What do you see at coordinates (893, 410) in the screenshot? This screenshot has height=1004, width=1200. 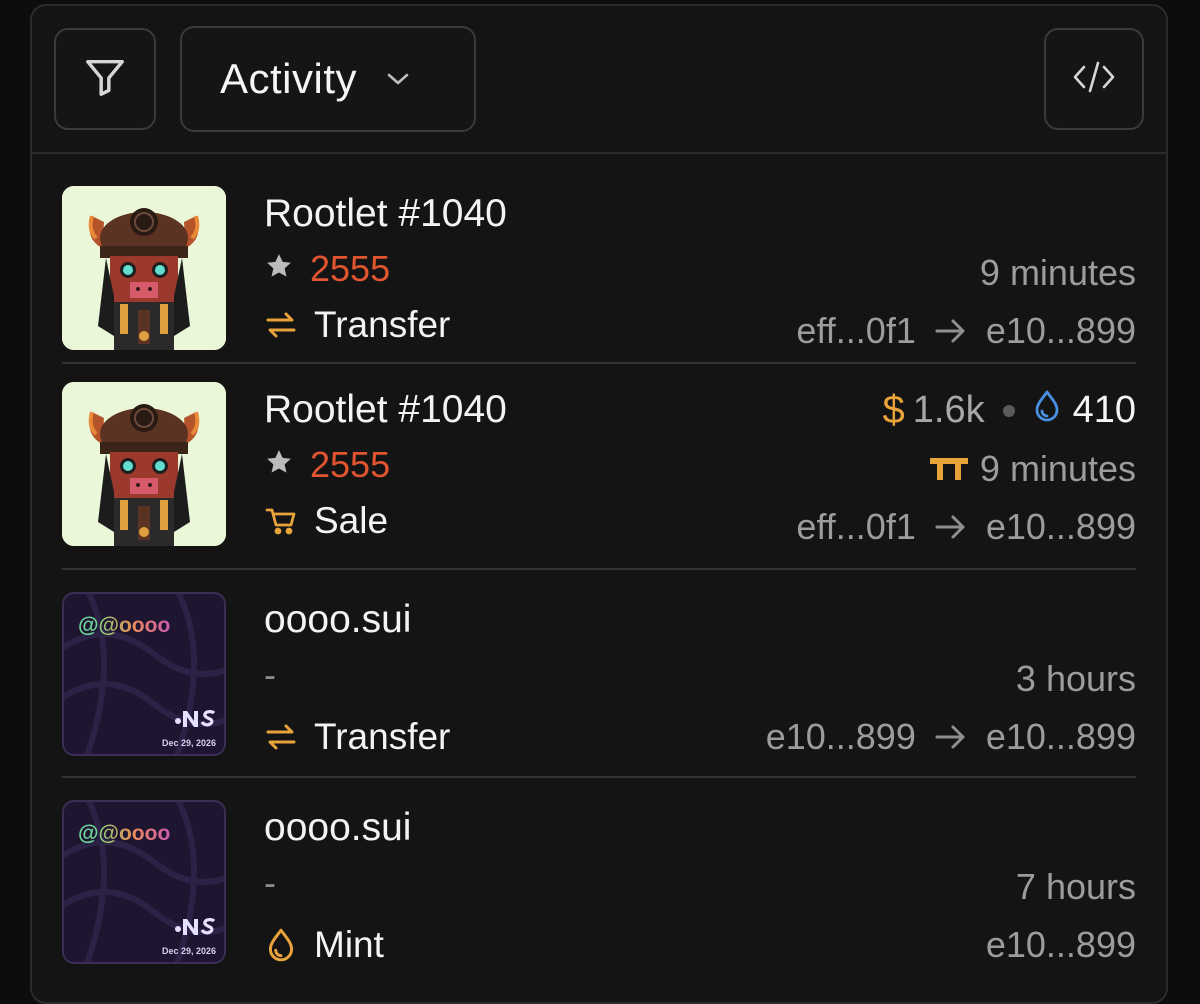 I see `dollar-icon: $` at bounding box center [893, 410].